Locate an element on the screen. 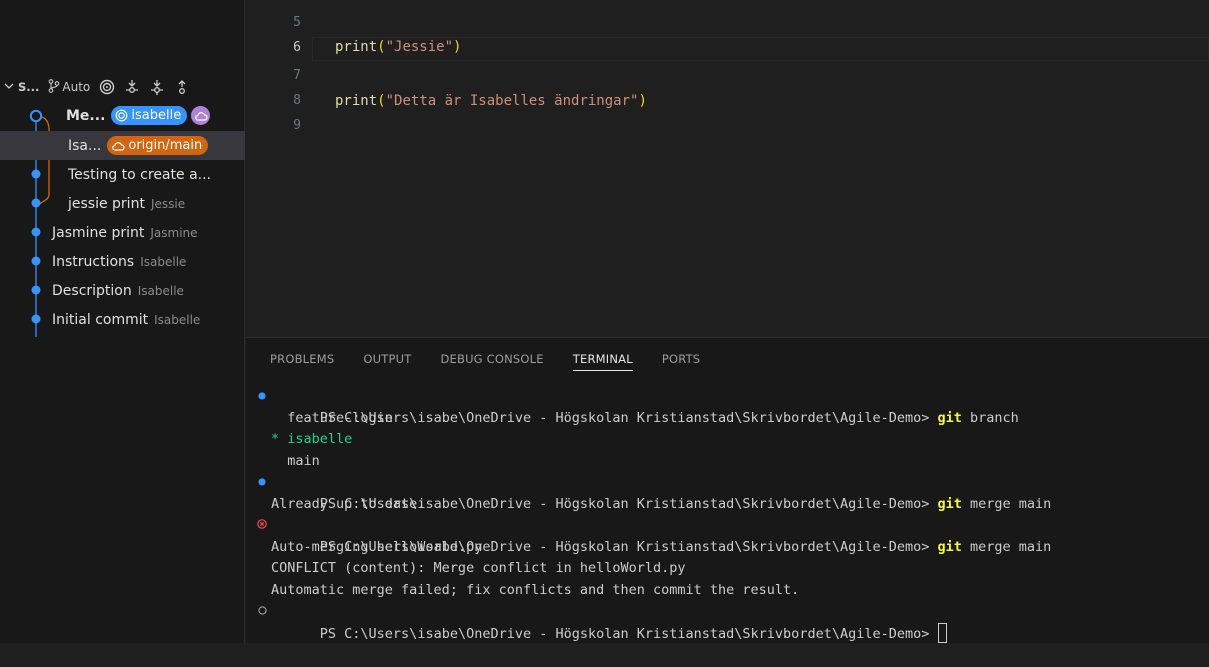 The image size is (1209, 667). terminal-line: Already up to date. is located at coordinates (348, 503).